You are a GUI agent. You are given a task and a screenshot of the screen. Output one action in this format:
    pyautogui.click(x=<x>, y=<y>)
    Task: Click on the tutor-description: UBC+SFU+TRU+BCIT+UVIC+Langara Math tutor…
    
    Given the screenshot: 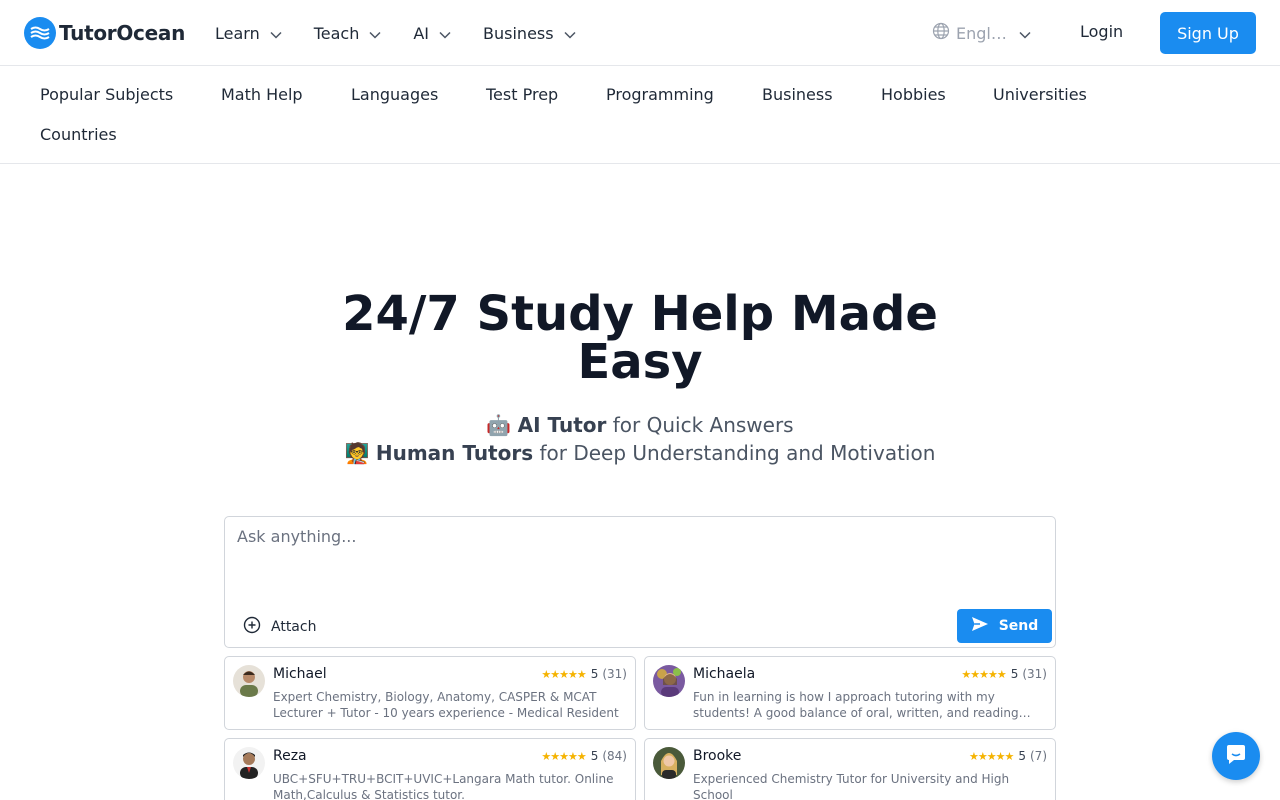 What is the action you would take?
    pyautogui.click(x=443, y=786)
    